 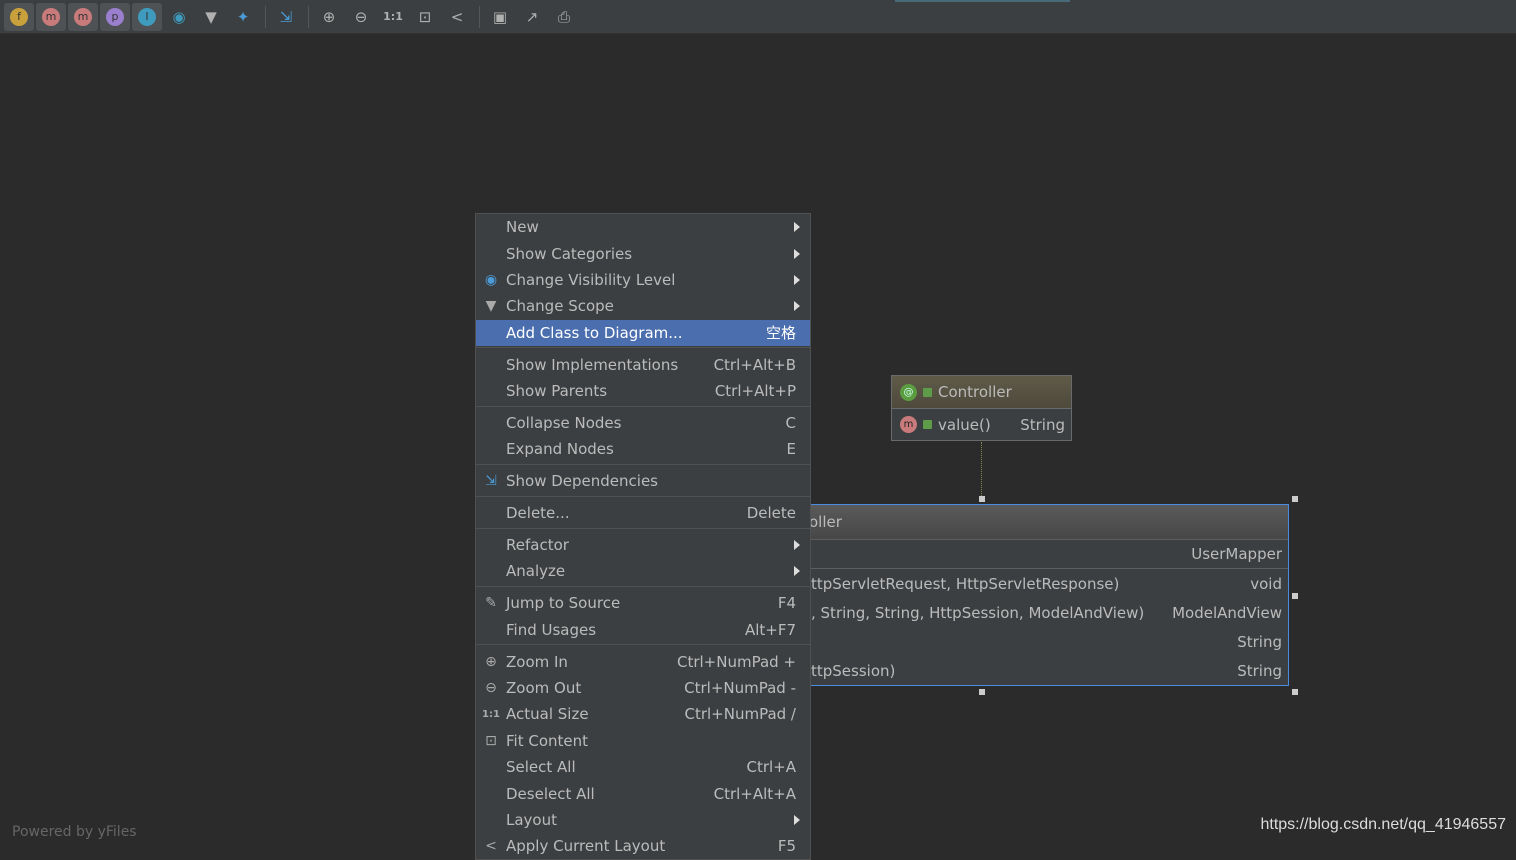 I want to click on menu-item-show-categories: Show Categories, so click(x=643, y=253).